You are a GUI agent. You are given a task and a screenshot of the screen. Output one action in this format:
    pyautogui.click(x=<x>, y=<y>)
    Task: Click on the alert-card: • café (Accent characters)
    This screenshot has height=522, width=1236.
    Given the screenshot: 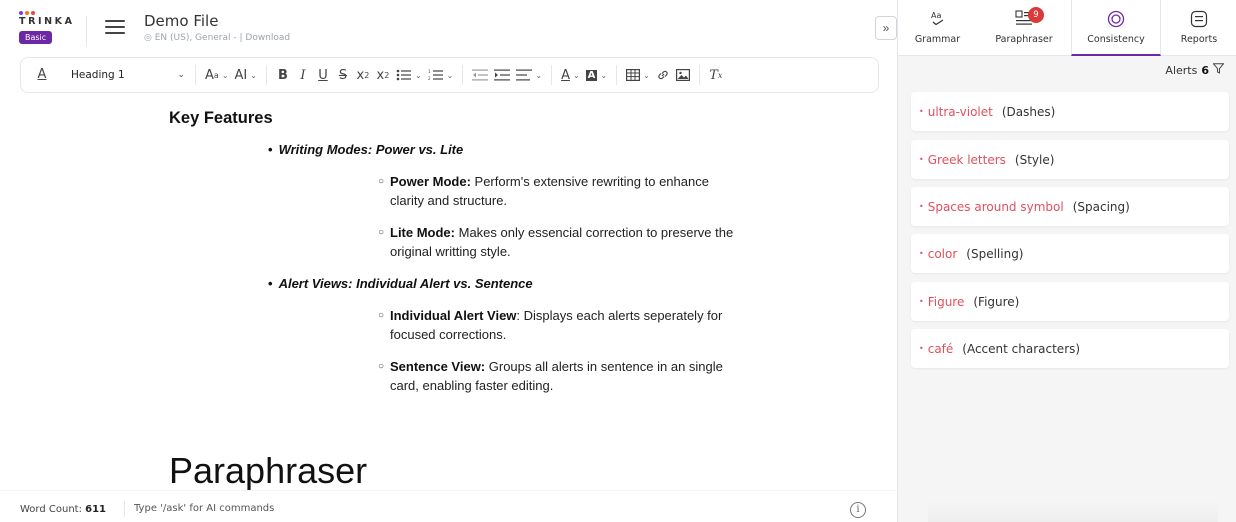 What is the action you would take?
    pyautogui.click(x=1070, y=348)
    